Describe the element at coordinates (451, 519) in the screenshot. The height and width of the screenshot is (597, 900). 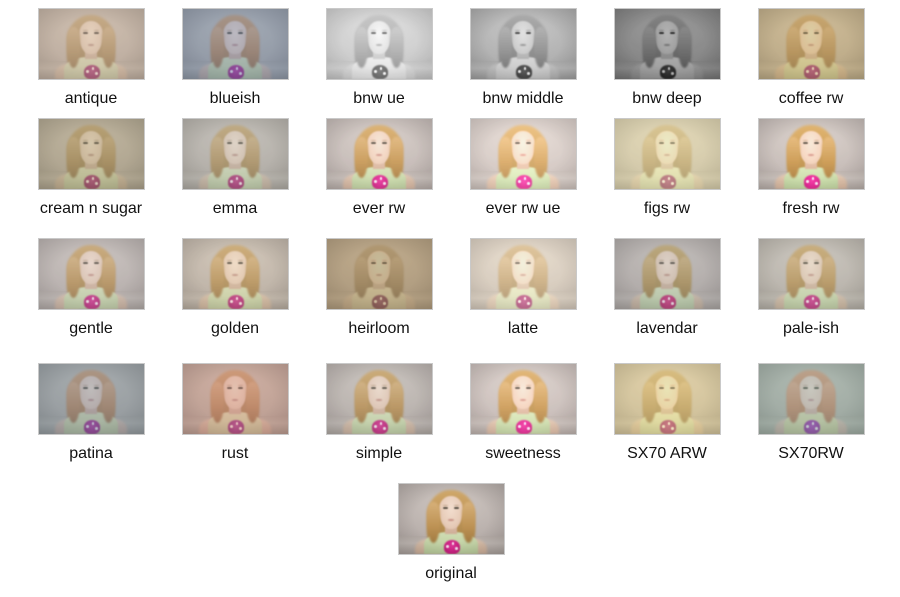
I see `preset-thumbnail-original` at that location.